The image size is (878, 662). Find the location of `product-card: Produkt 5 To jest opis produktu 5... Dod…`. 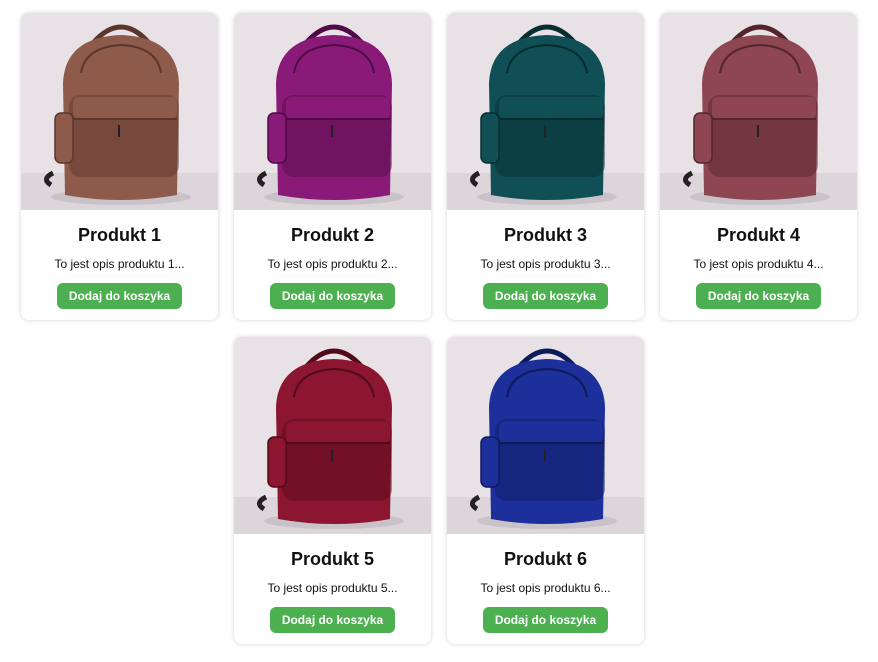

product-card: Produkt 5 To jest opis produktu 5... Dod… is located at coordinates (332, 490).